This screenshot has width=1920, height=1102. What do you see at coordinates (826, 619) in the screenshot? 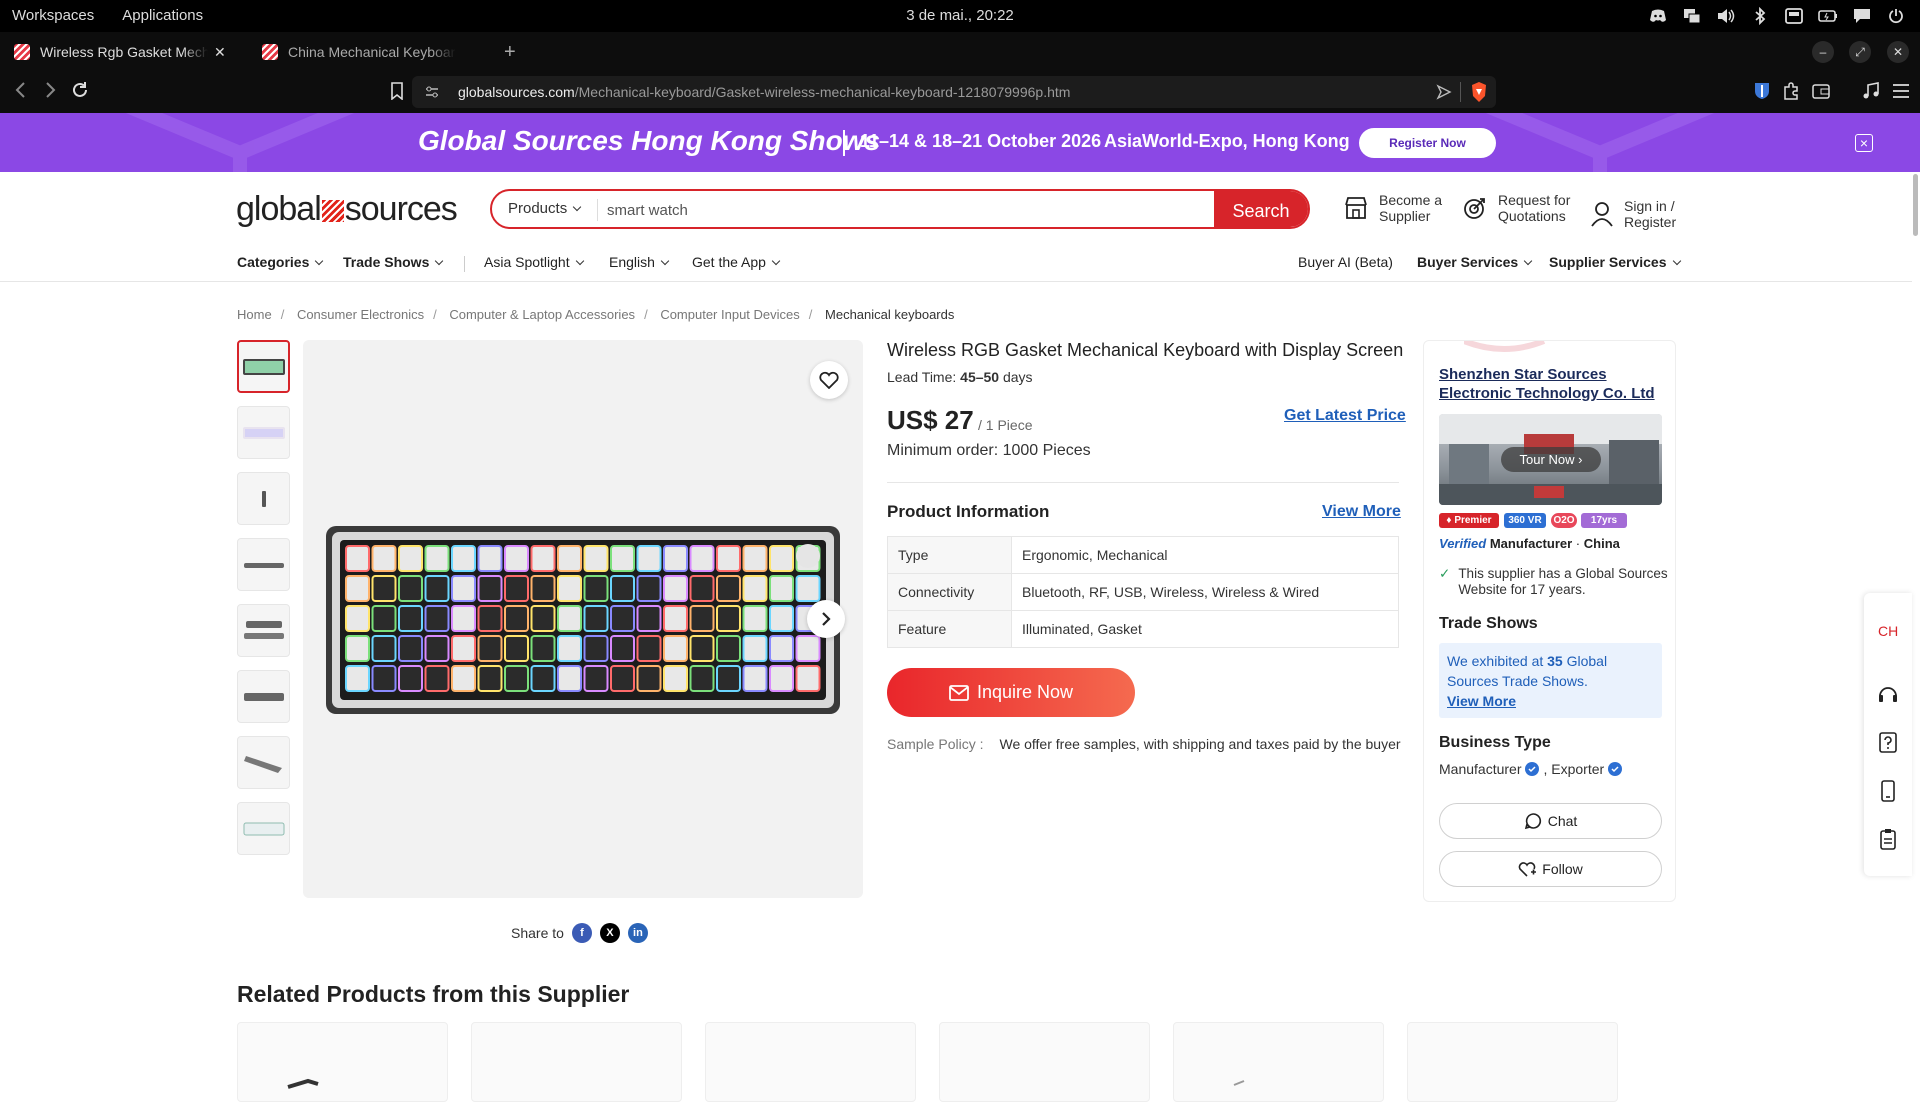
I see `next-image-button` at bounding box center [826, 619].